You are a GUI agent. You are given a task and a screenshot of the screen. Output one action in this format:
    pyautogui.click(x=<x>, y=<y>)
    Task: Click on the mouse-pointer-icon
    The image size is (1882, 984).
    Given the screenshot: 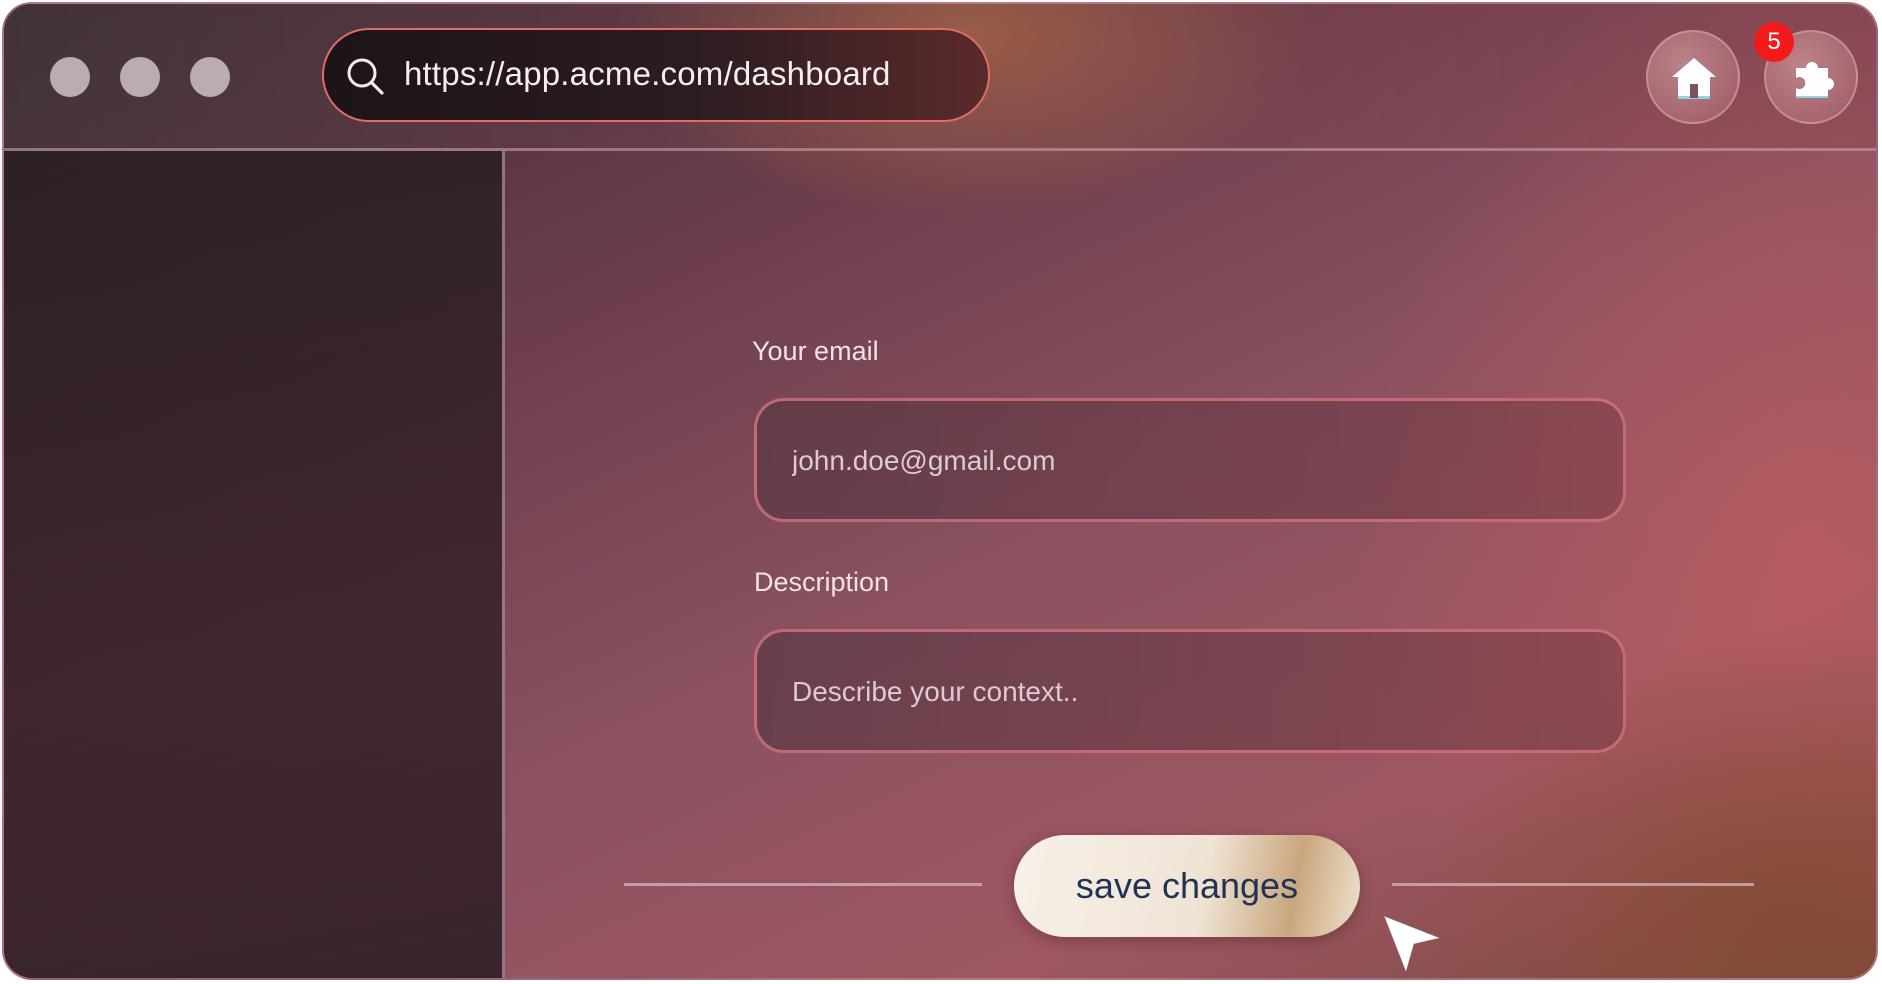 What is the action you would take?
    pyautogui.click(x=1412, y=944)
    